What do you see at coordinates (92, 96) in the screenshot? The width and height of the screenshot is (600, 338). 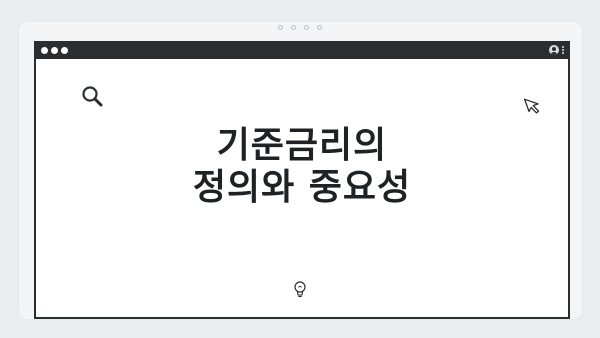 I see `search-icon` at bounding box center [92, 96].